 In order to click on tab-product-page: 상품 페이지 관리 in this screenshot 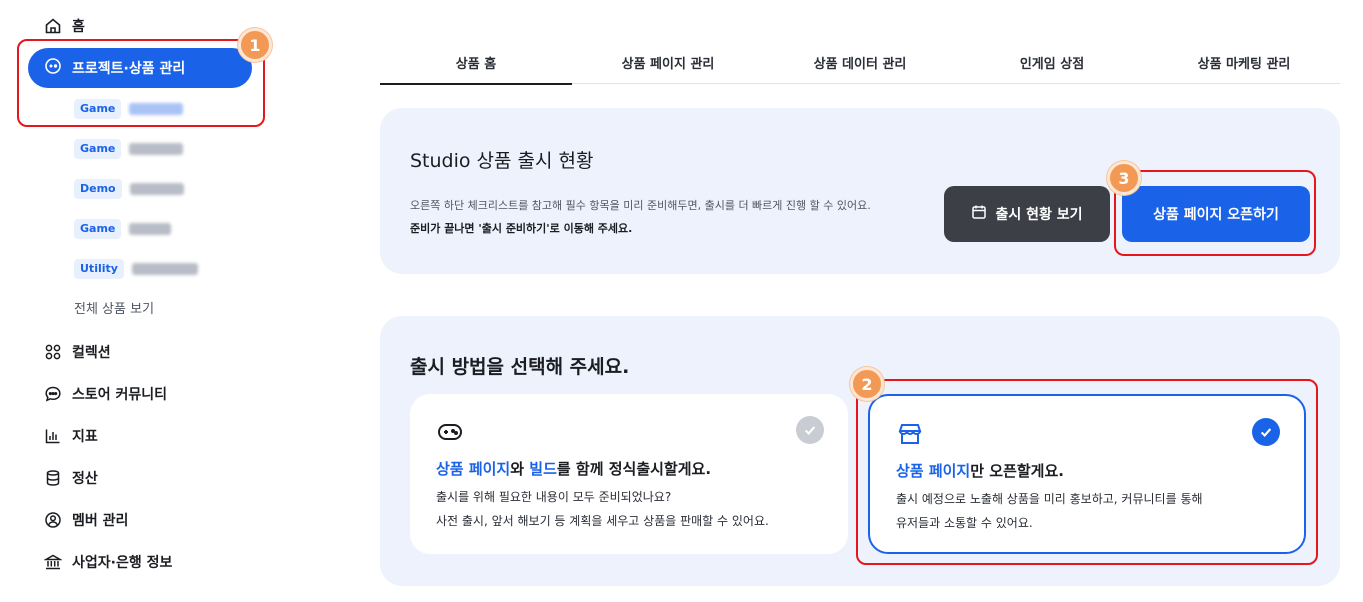, I will do `click(668, 62)`.